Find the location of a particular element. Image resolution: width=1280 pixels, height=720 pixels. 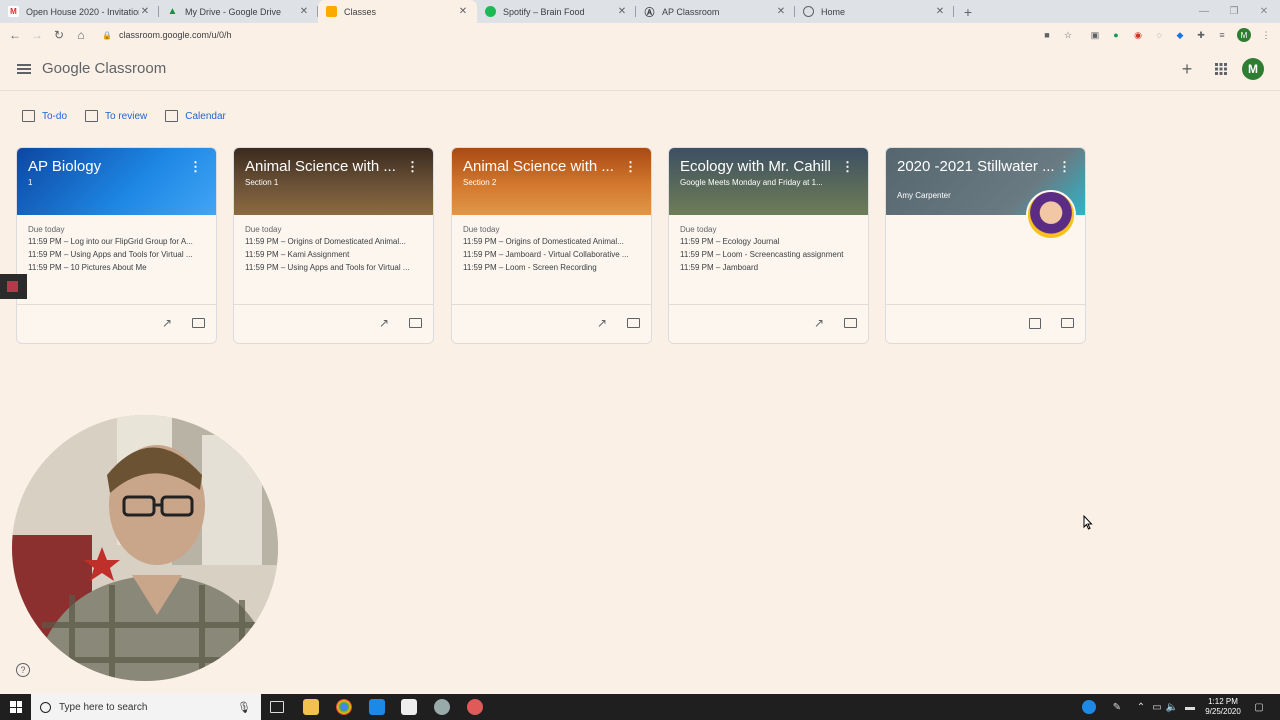

maximize-window-button: ❐ is located at coordinates (1234, 11).